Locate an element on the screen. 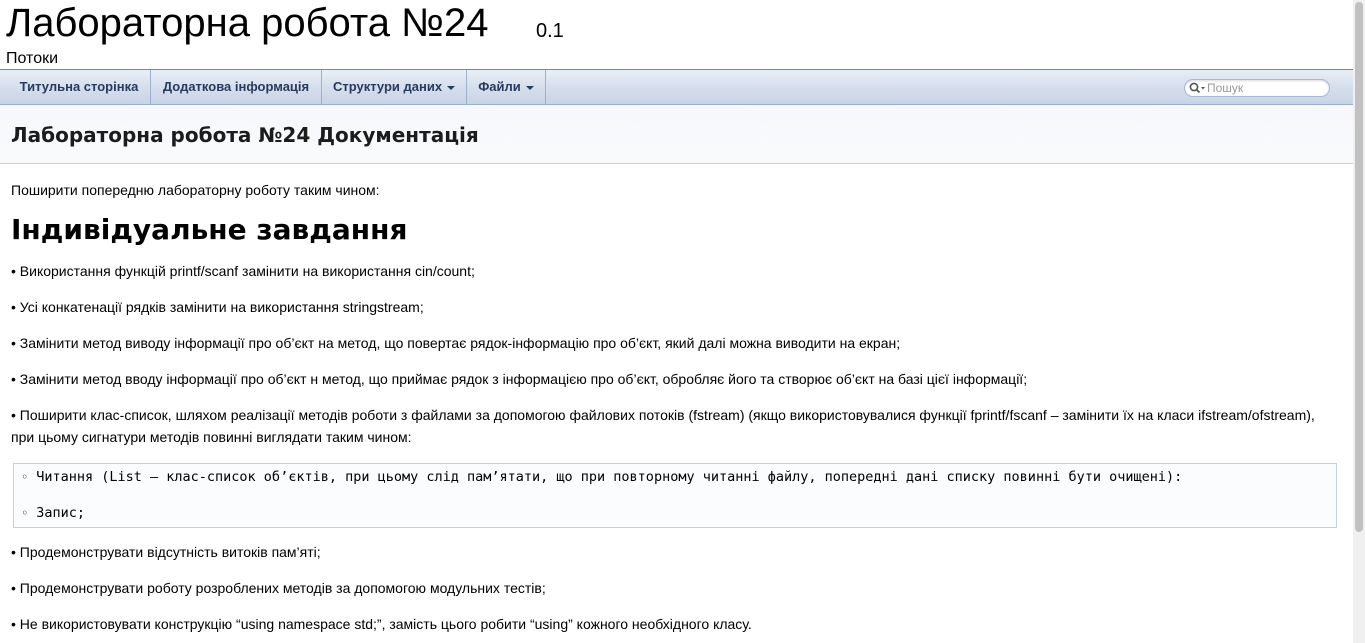 The width and height of the screenshot is (1365, 643). nav-item-data-structures: Структури даних is located at coordinates (394, 87).